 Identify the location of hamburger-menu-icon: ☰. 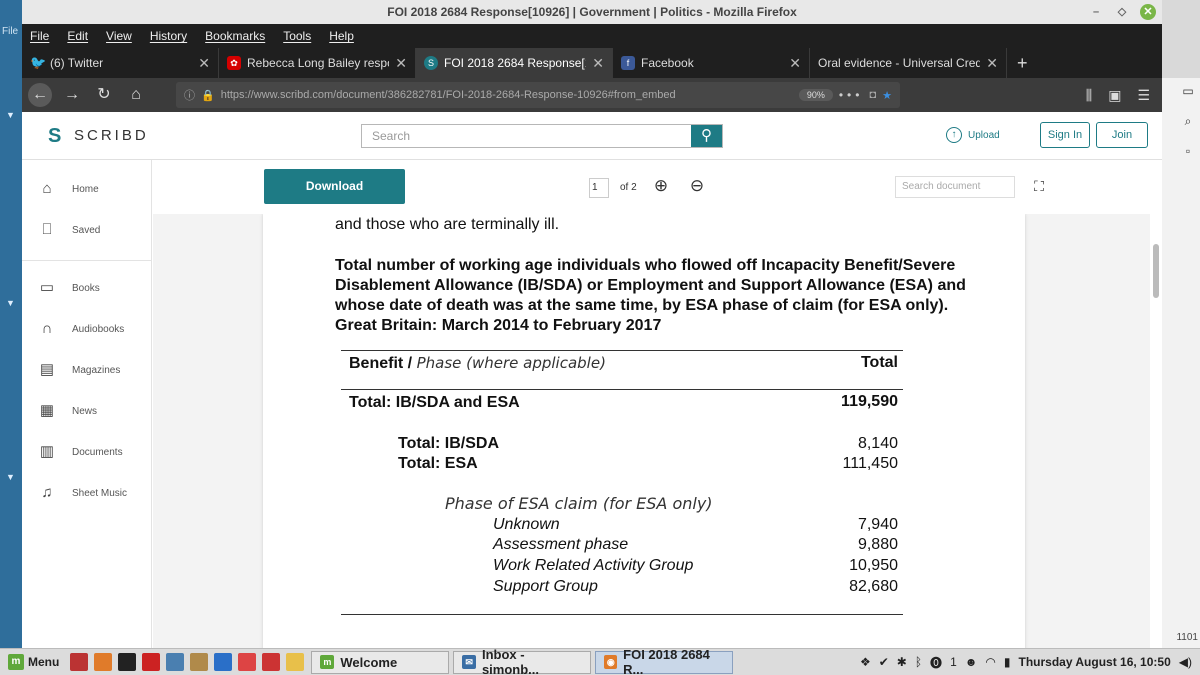
(1143, 95).